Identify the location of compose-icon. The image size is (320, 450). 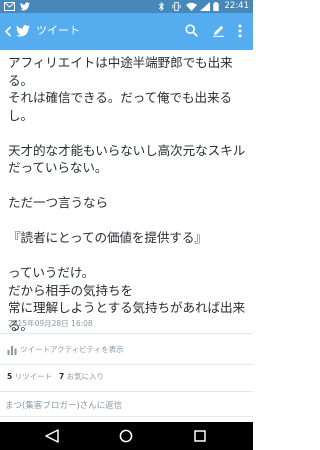
(218, 30).